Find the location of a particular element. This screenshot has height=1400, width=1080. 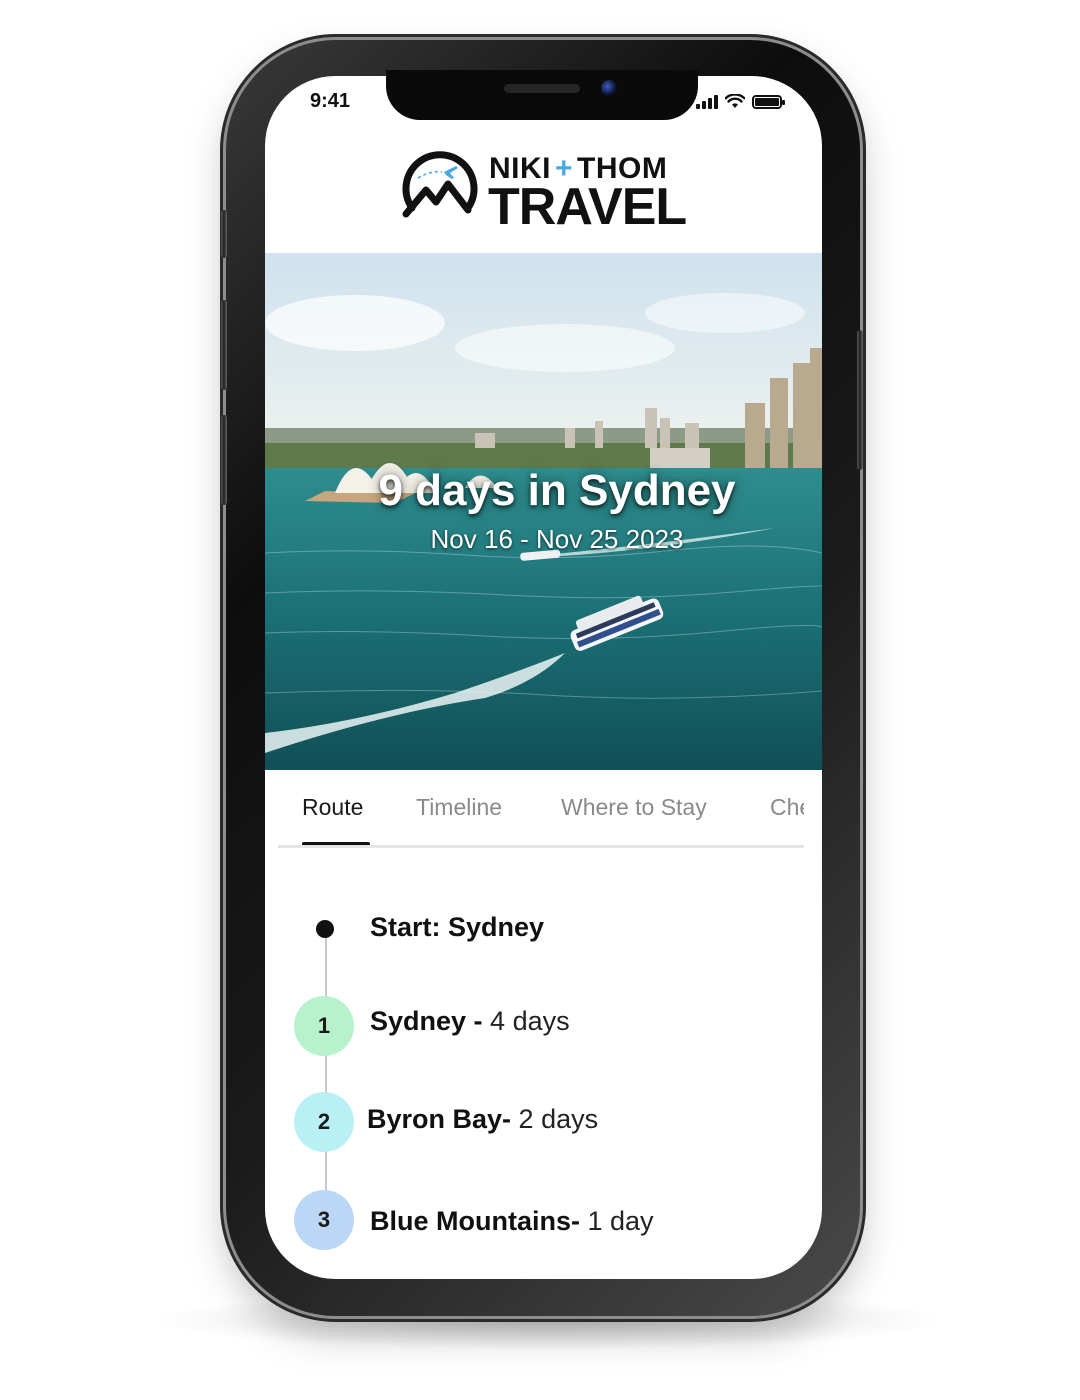

route-stop-badge: 3 is located at coordinates (324, 1220).